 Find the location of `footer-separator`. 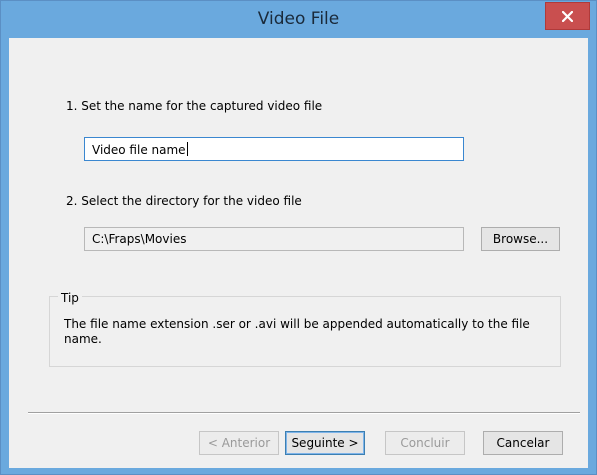

footer-separator is located at coordinates (304, 413).